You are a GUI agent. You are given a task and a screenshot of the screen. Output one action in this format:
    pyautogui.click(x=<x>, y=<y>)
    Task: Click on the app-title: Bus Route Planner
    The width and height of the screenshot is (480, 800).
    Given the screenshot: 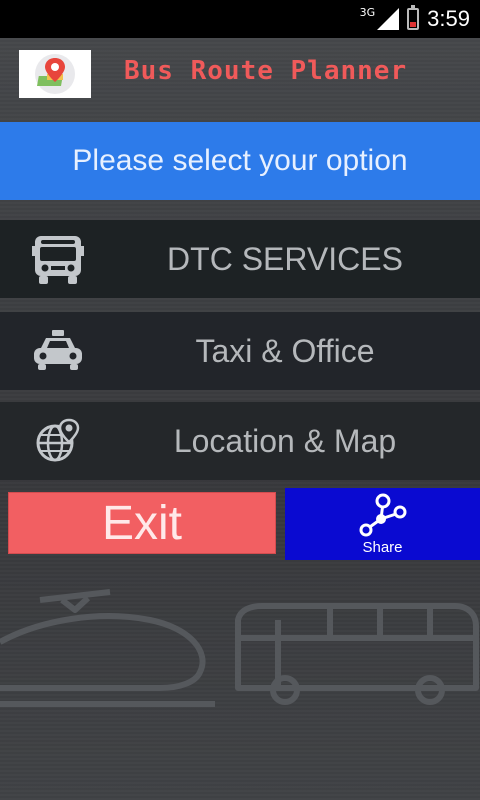 What is the action you would take?
    pyautogui.click(x=266, y=71)
    